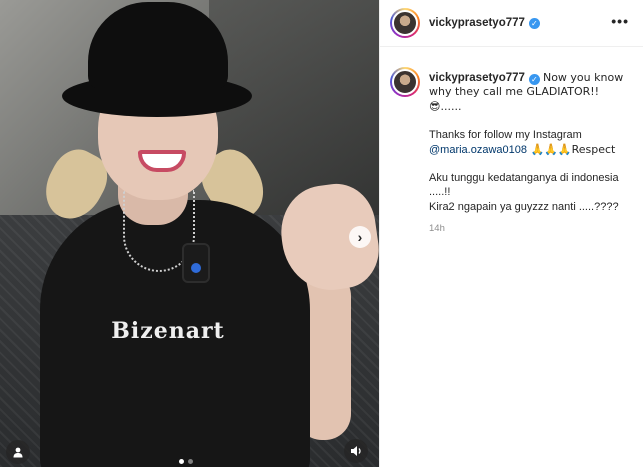 This screenshot has width=643, height=467. What do you see at coordinates (158, 46) in the screenshot?
I see `bucket-hat-crown` at bounding box center [158, 46].